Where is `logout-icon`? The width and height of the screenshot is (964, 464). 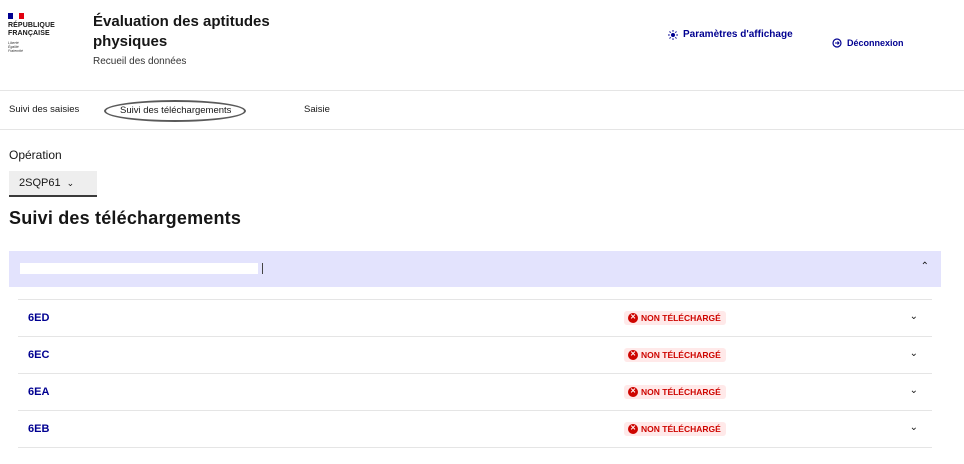 logout-icon is located at coordinates (837, 43).